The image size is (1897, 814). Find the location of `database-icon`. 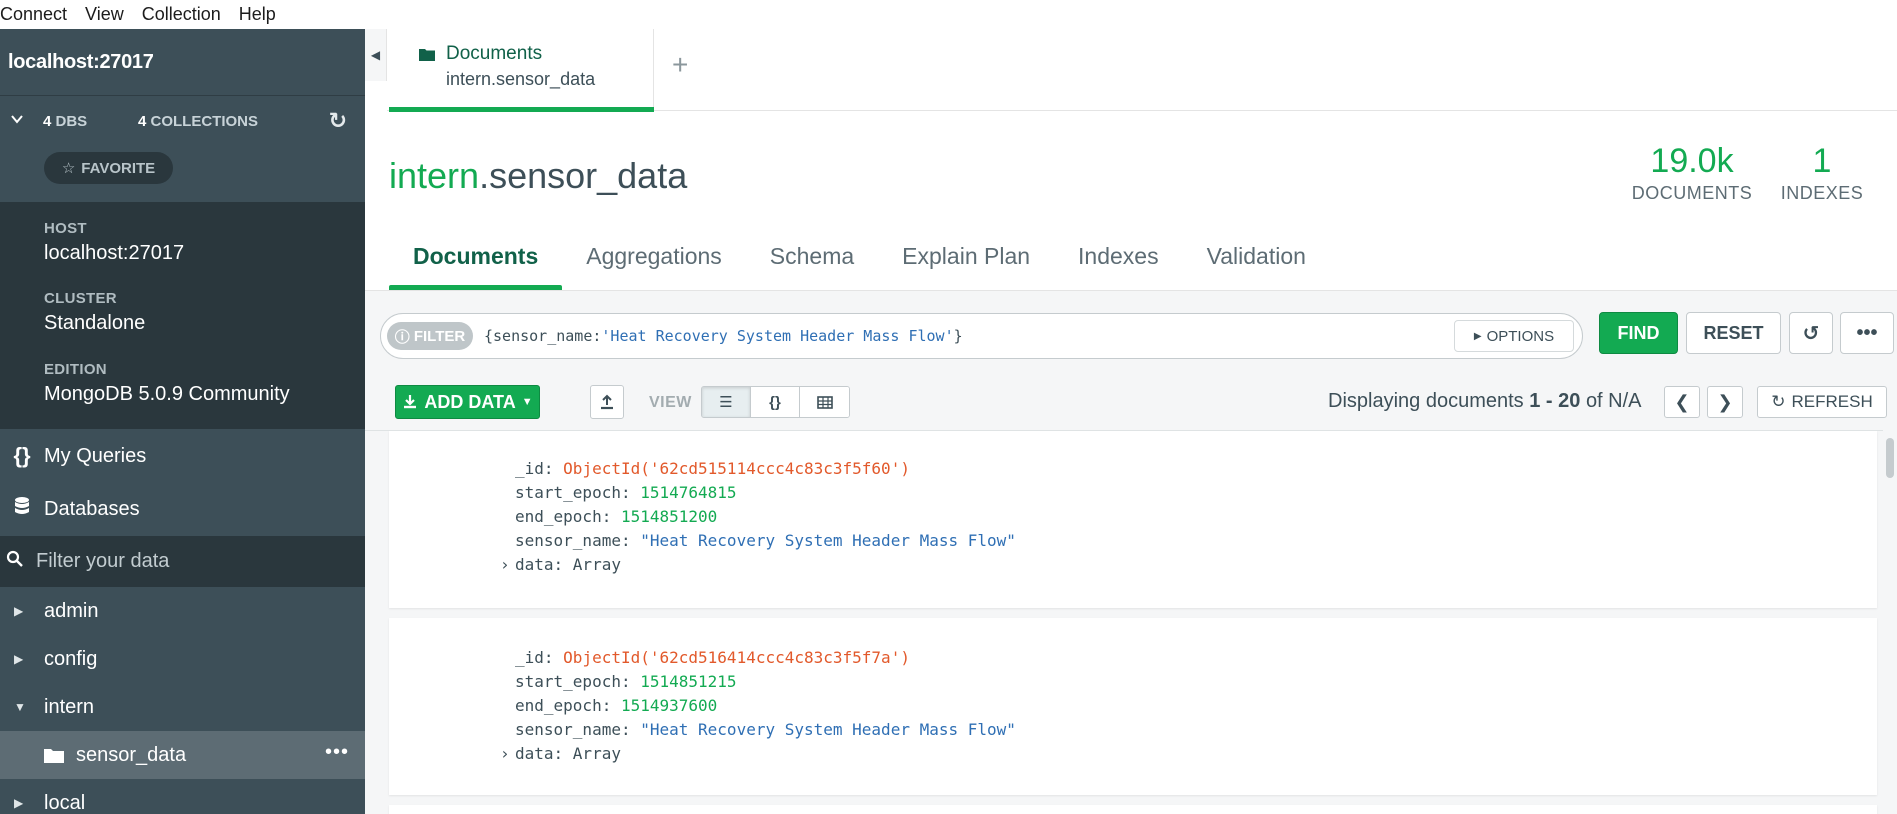

database-icon is located at coordinates (22, 509).